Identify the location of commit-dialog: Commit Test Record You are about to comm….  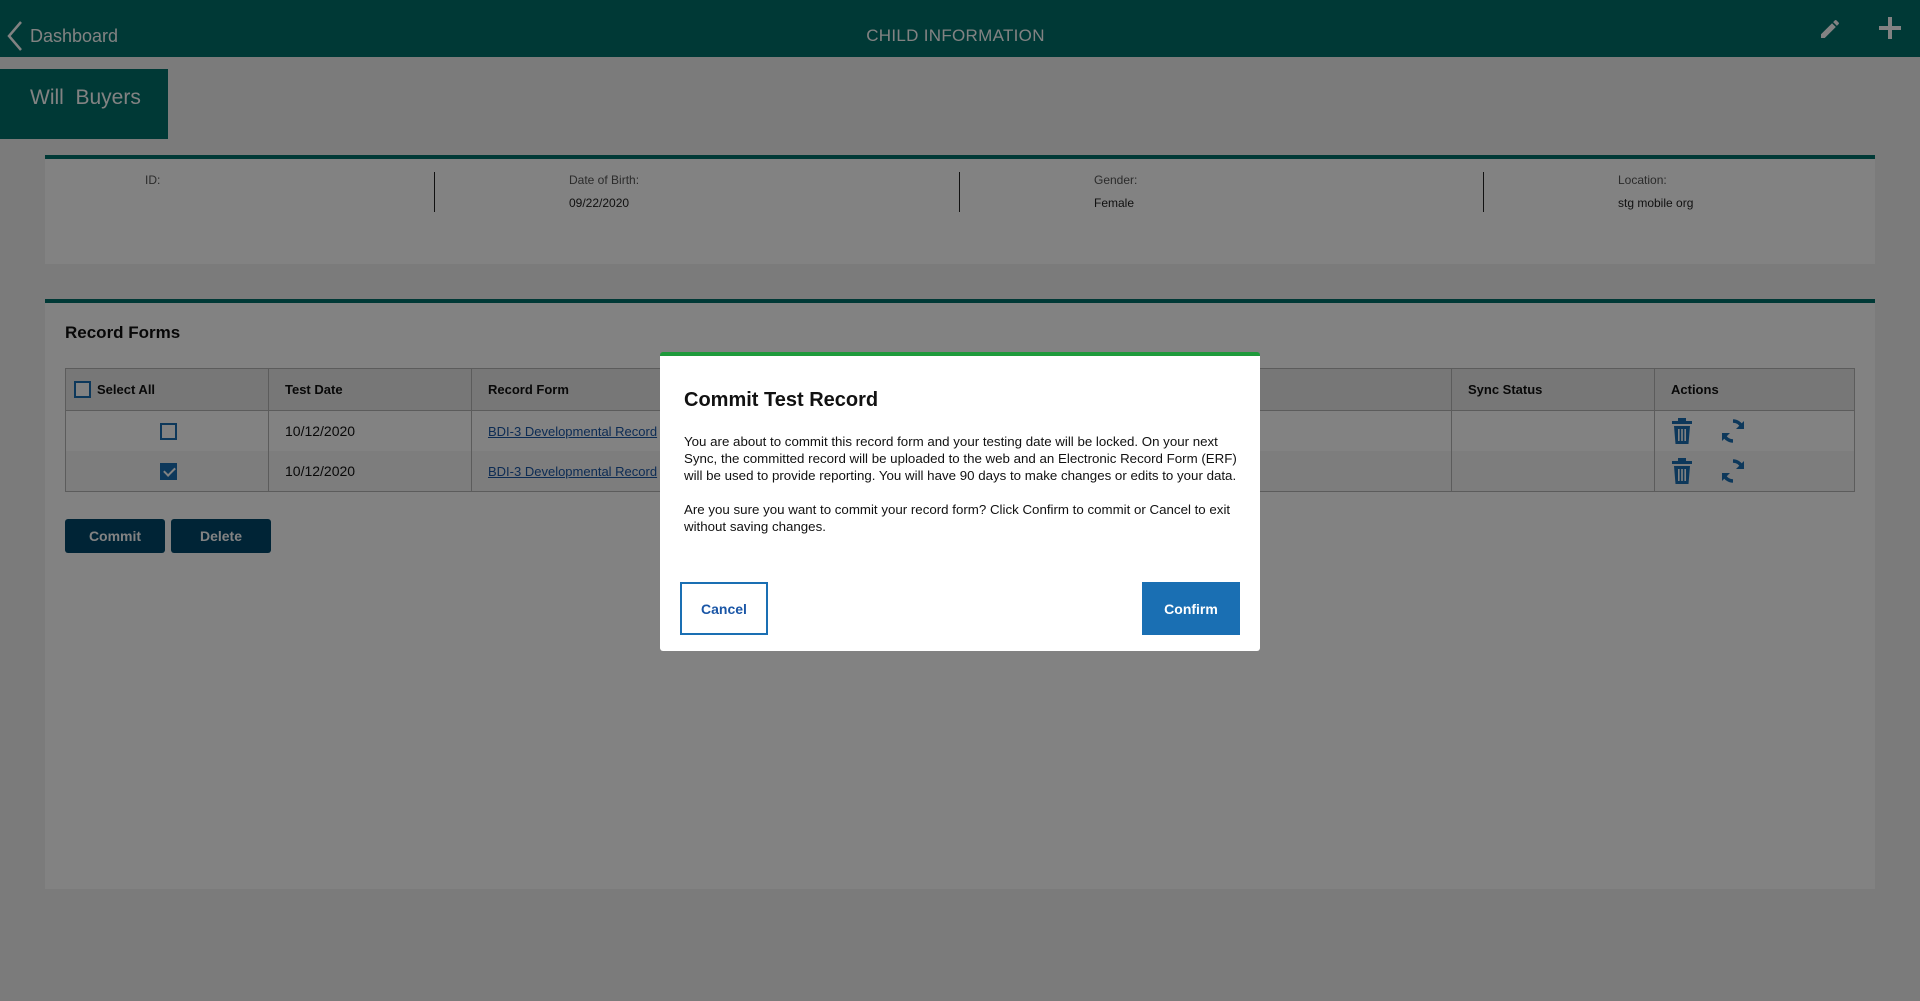
(960, 501).